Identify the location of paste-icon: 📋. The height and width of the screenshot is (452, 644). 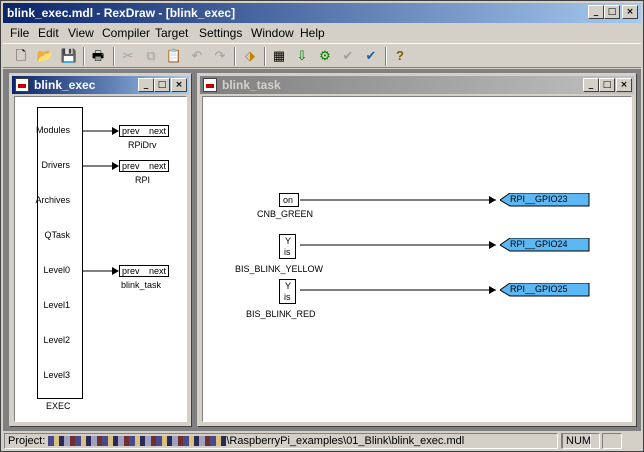
(174, 56).